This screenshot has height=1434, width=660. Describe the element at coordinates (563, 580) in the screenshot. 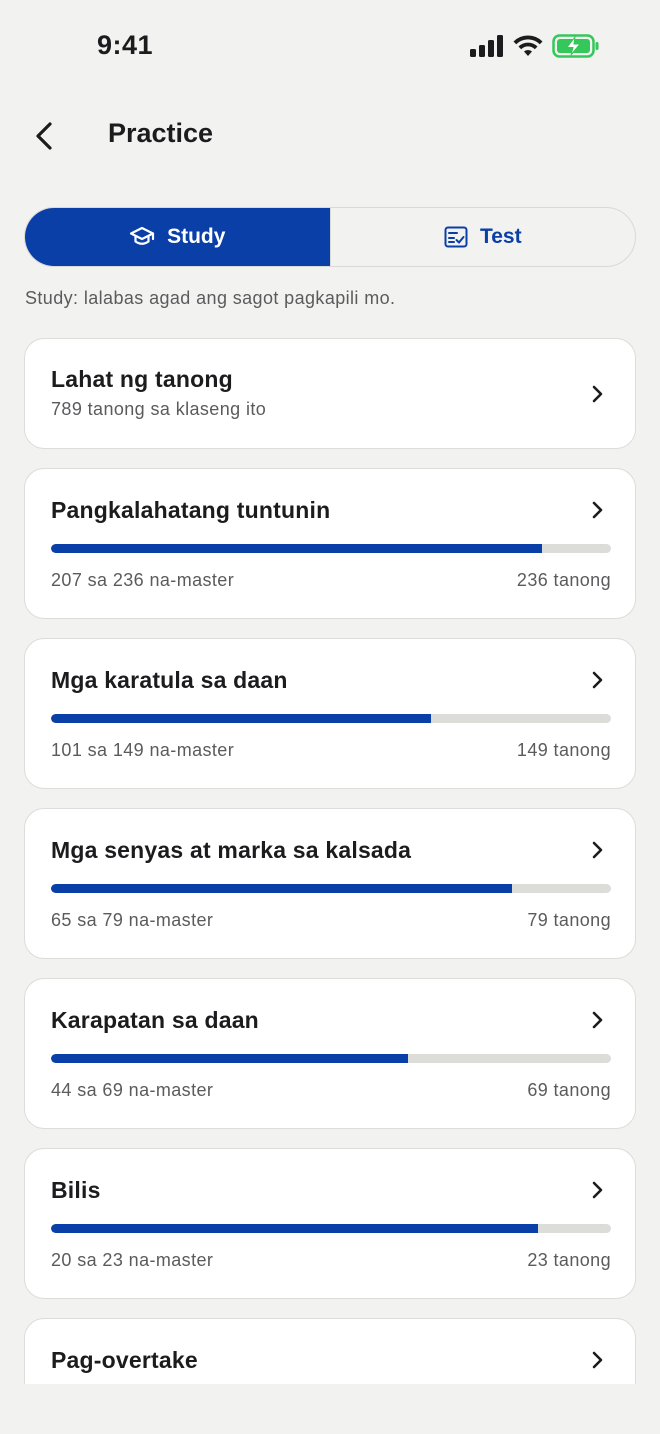

I see `question-total: 236 tanong` at that location.